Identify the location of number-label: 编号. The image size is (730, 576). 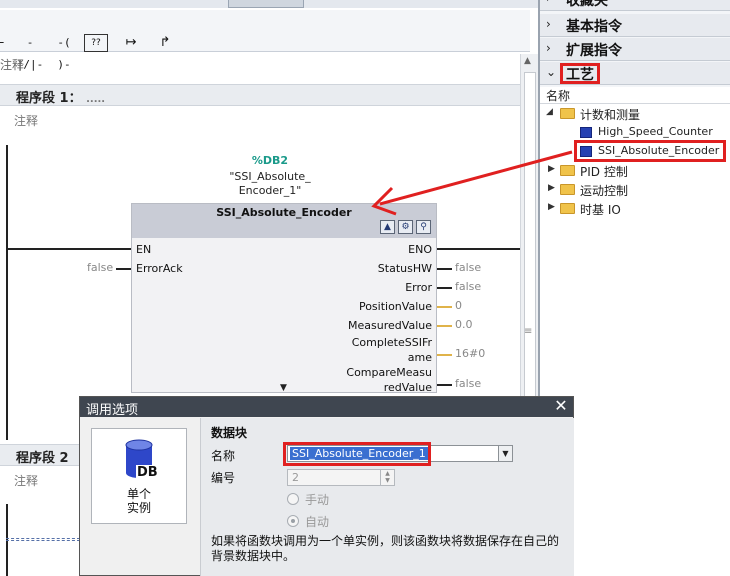
(223, 478).